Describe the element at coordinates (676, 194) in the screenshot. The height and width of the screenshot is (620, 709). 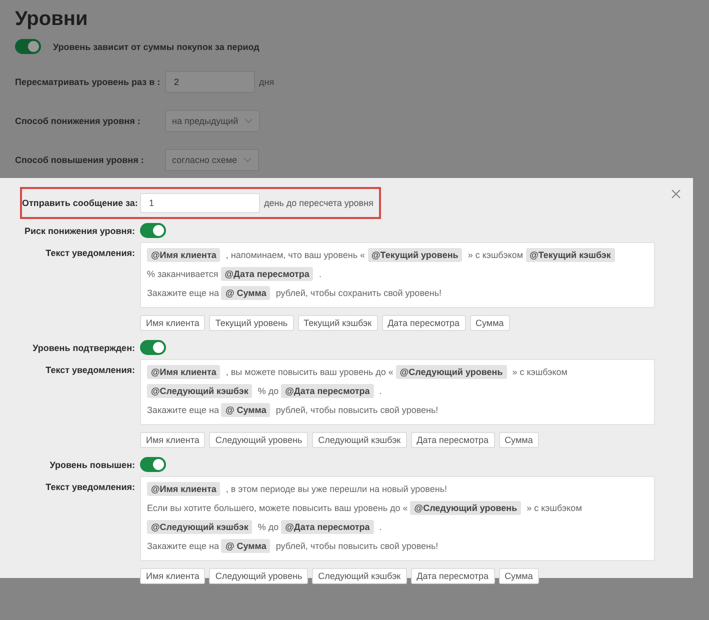
I see `close-icon` at that location.